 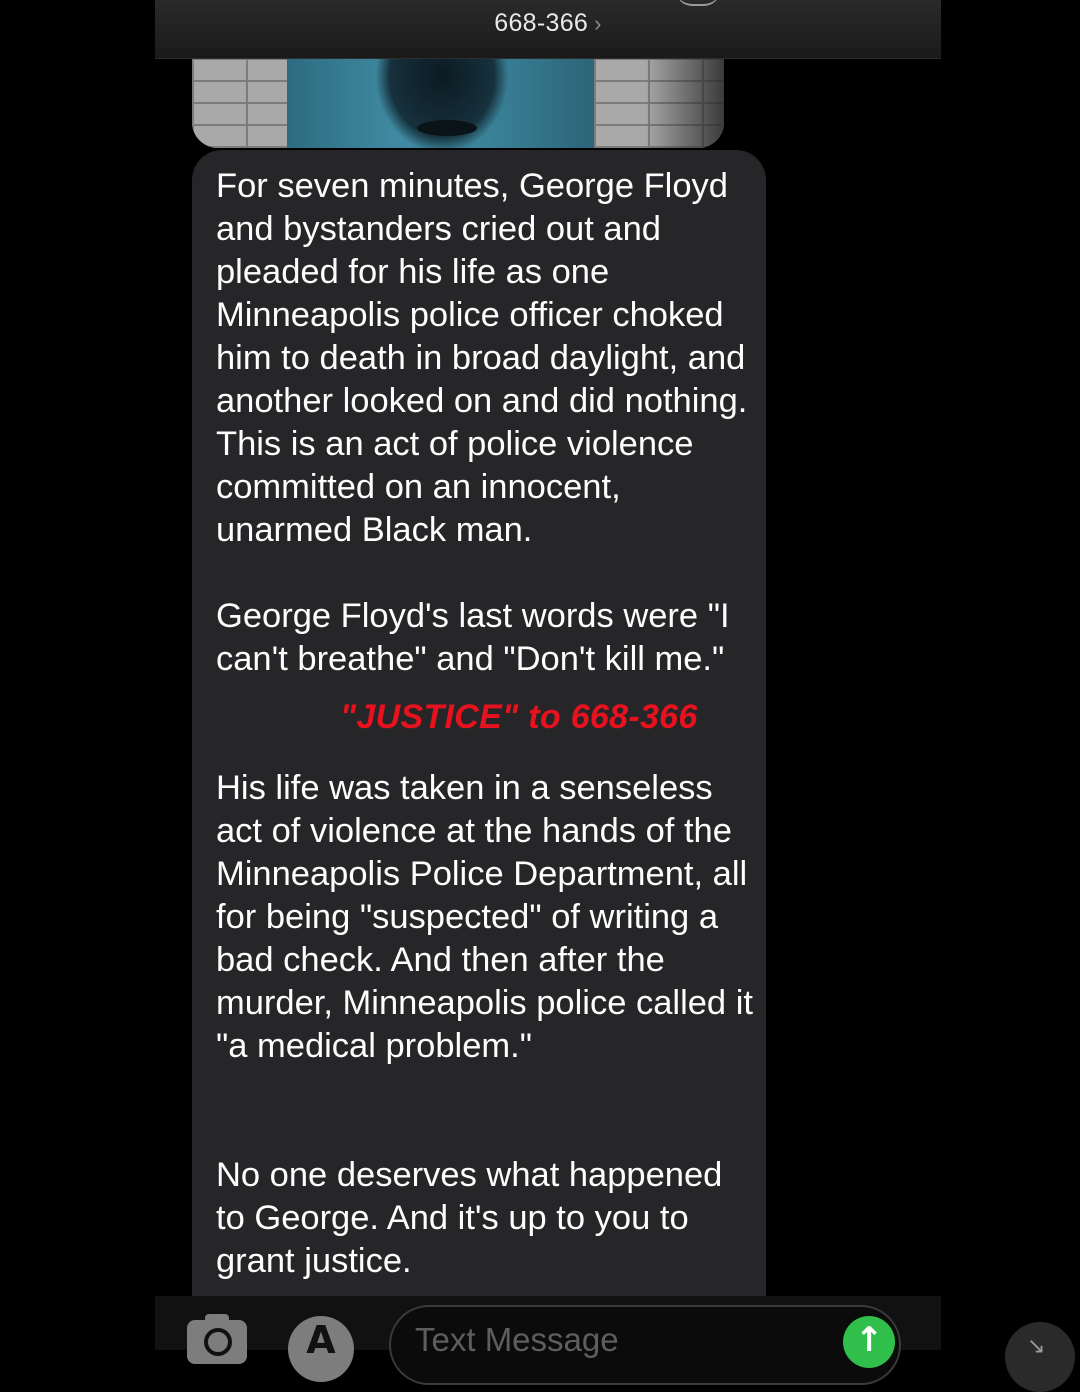 I want to click on contact-name: 668-366, so click(x=541, y=23).